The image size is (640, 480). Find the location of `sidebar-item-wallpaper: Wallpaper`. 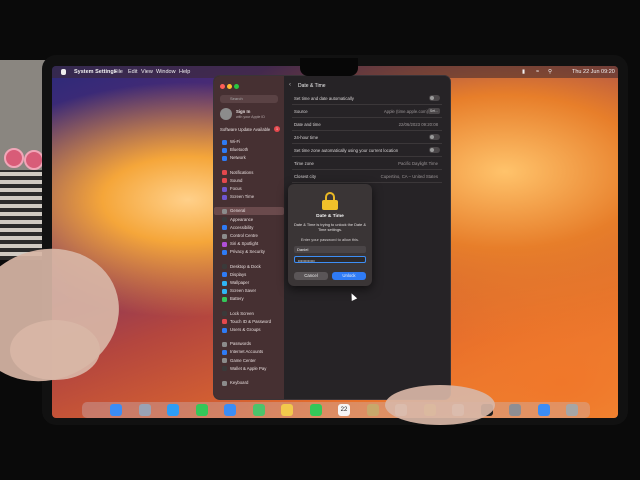

sidebar-item-wallpaper: Wallpaper is located at coordinates (249, 283).